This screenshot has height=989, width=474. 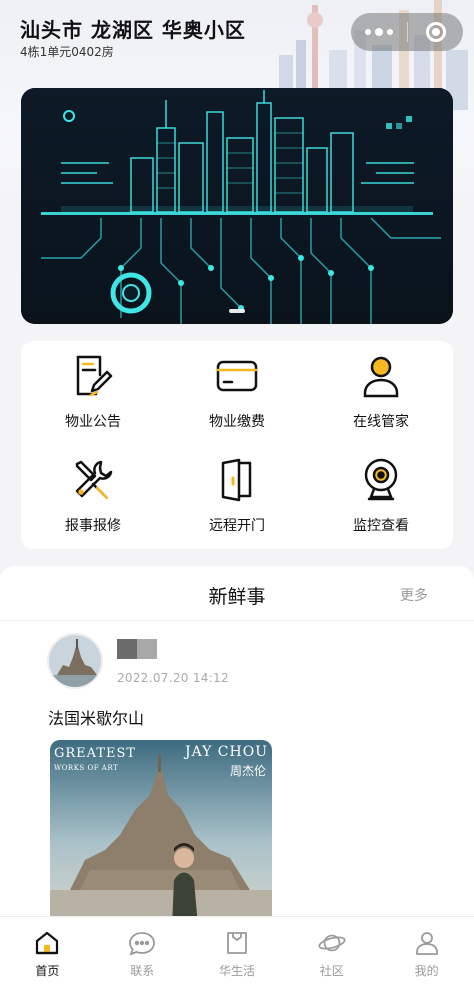 What do you see at coordinates (379, 32) in the screenshot?
I see `more-options-button` at bounding box center [379, 32].